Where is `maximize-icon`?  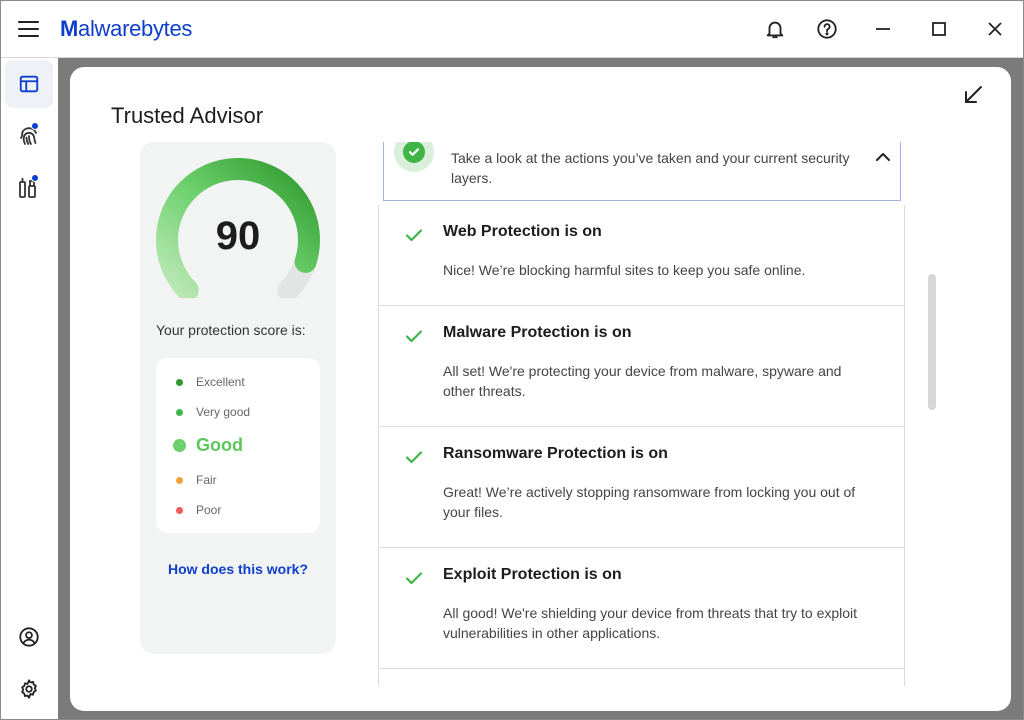 maximize-icon is located at coordinates (939, 29).